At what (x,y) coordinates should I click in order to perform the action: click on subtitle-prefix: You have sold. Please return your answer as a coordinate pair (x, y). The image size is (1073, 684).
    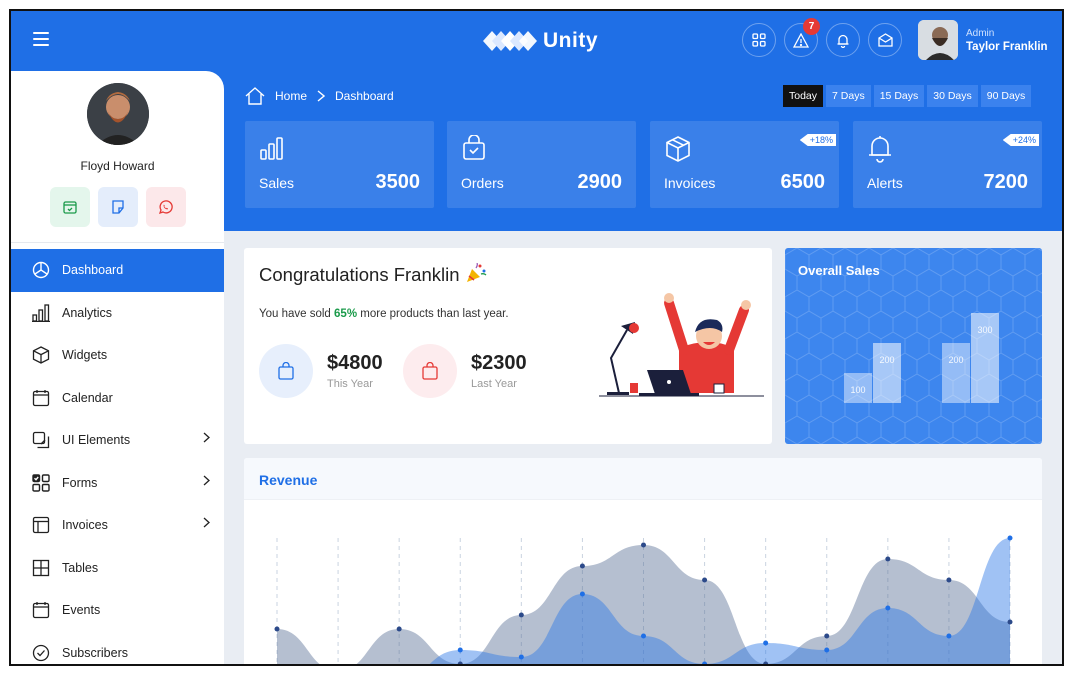
    Looking at the image, I should click on (297, 314).